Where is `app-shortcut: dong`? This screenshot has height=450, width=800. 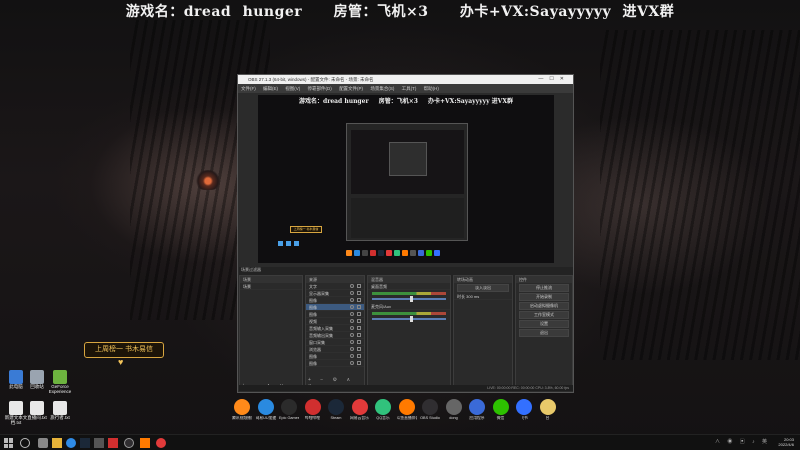 app-shortcut: dong is located at coordinates (454, 409).